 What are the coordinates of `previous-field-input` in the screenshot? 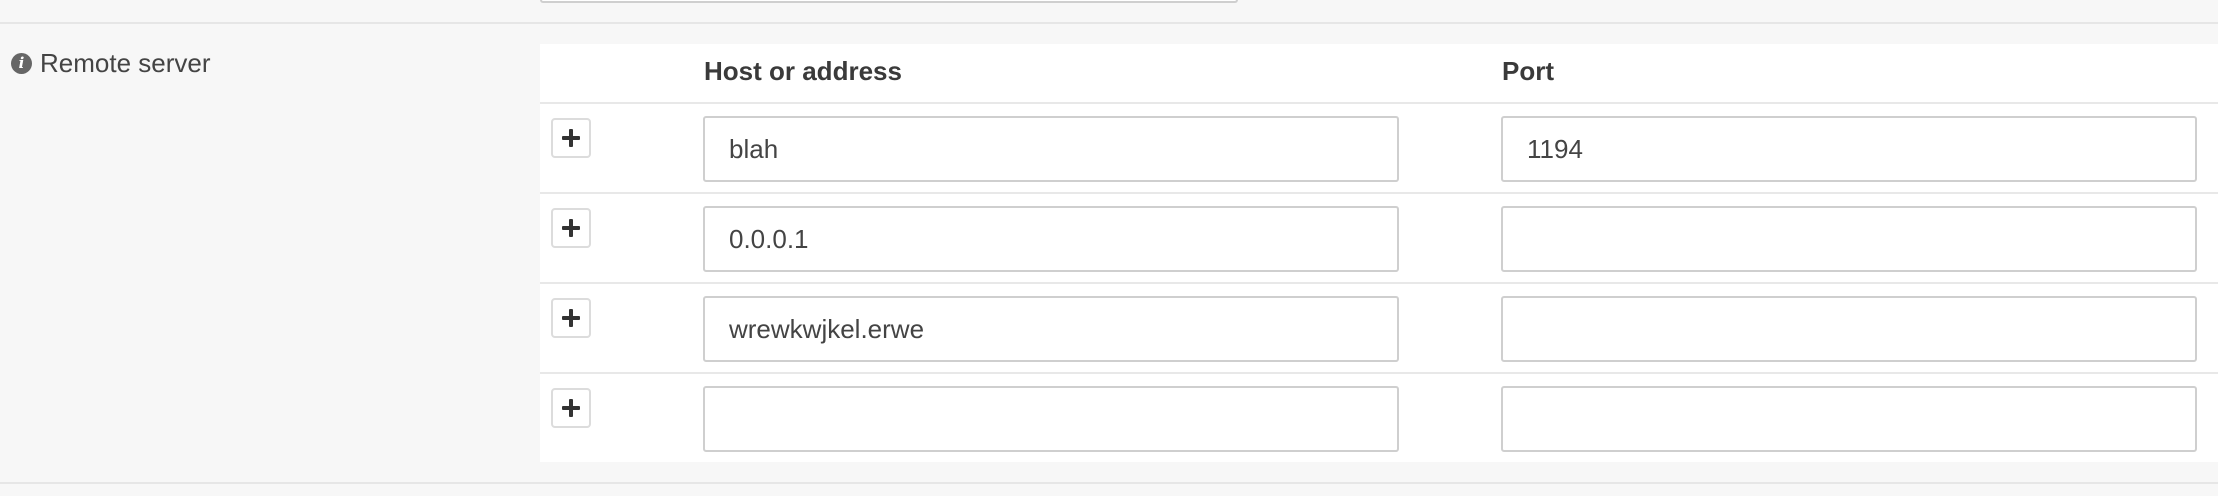 It's located at (889, 1).